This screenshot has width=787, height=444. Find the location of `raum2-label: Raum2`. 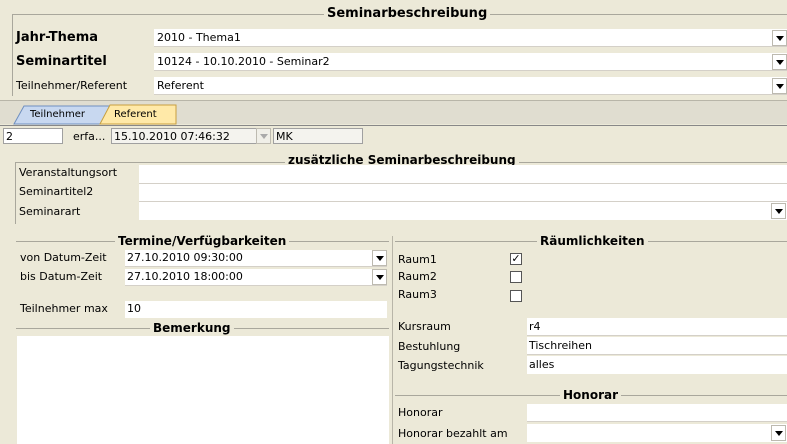

raum2-label: Raum2 is located at coordinates (417, 276).